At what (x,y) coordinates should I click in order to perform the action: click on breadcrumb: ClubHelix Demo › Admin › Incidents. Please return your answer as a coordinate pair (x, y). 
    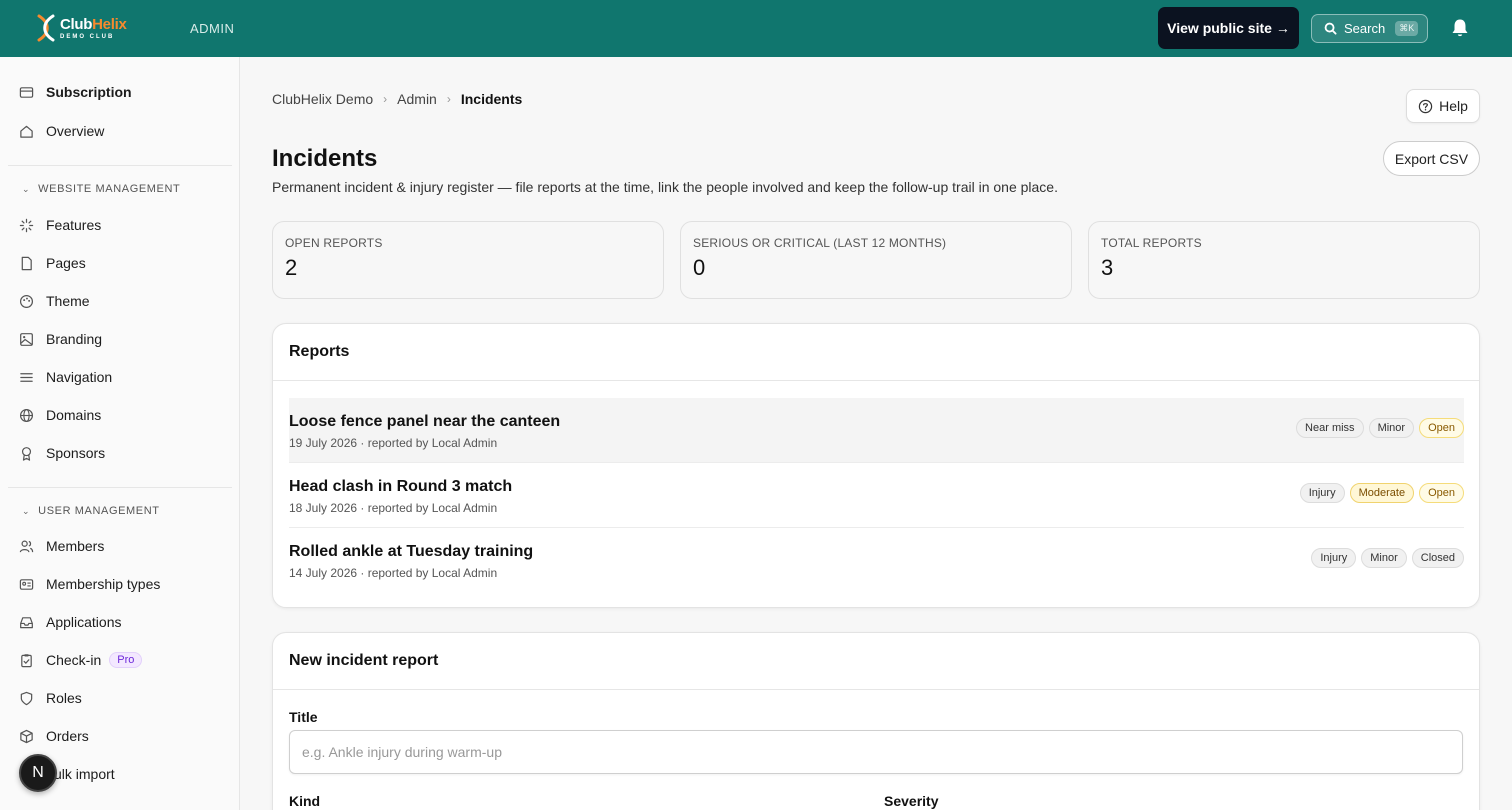
    Looking at the image, I should click on (397, 99).